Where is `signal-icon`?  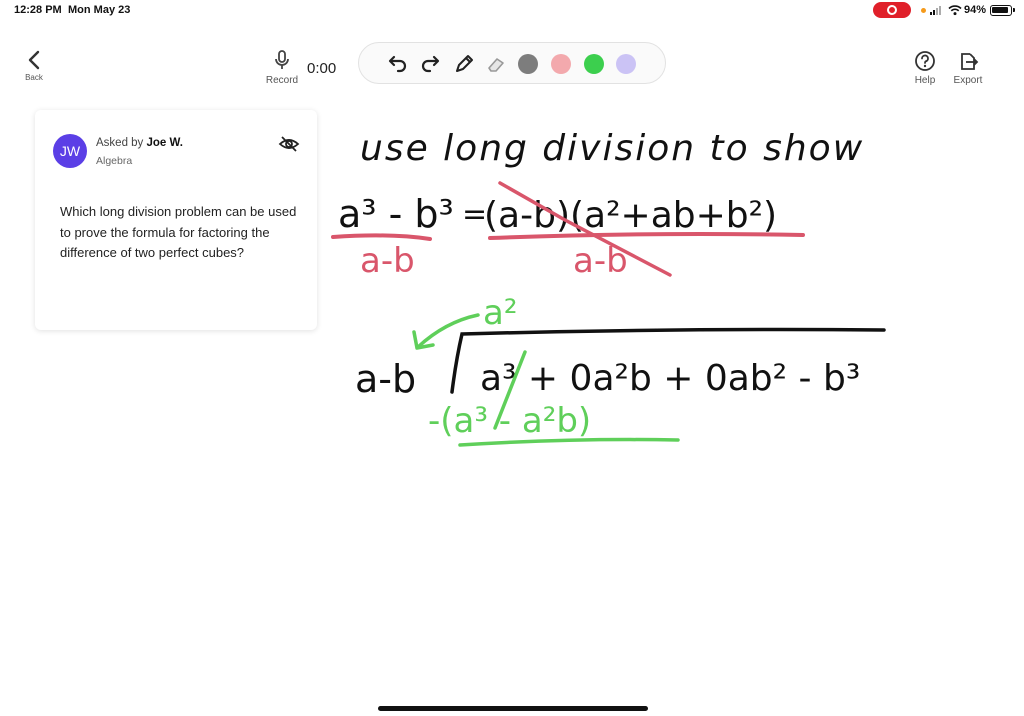
signal-icon is located at coordinates (937, 10).